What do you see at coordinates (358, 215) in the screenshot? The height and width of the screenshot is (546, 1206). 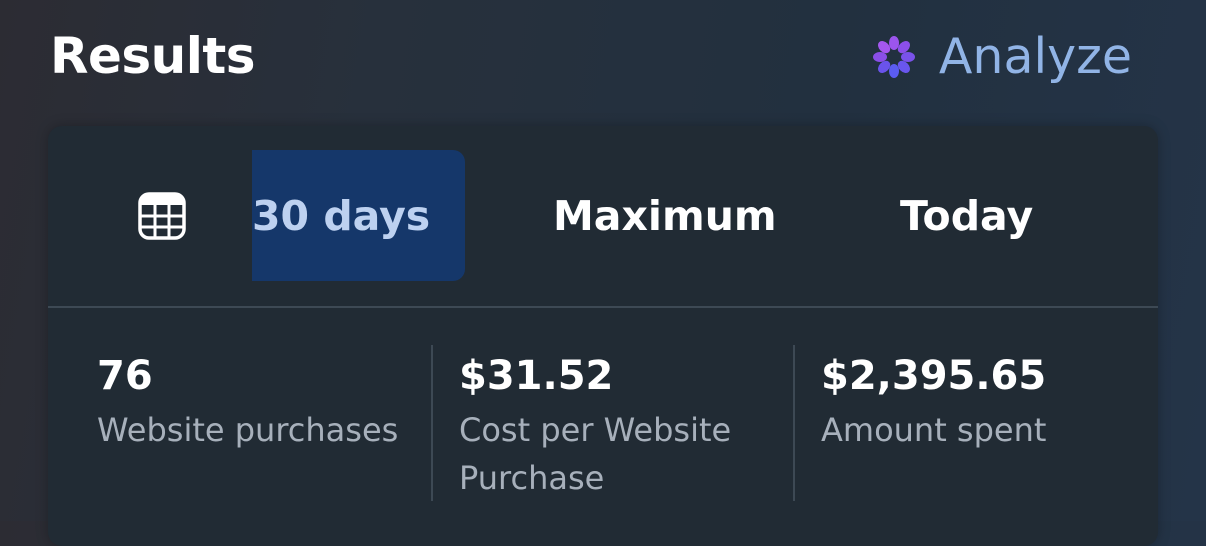 I see `tab-30-days: 30 days` at bounding box center [358, 215].